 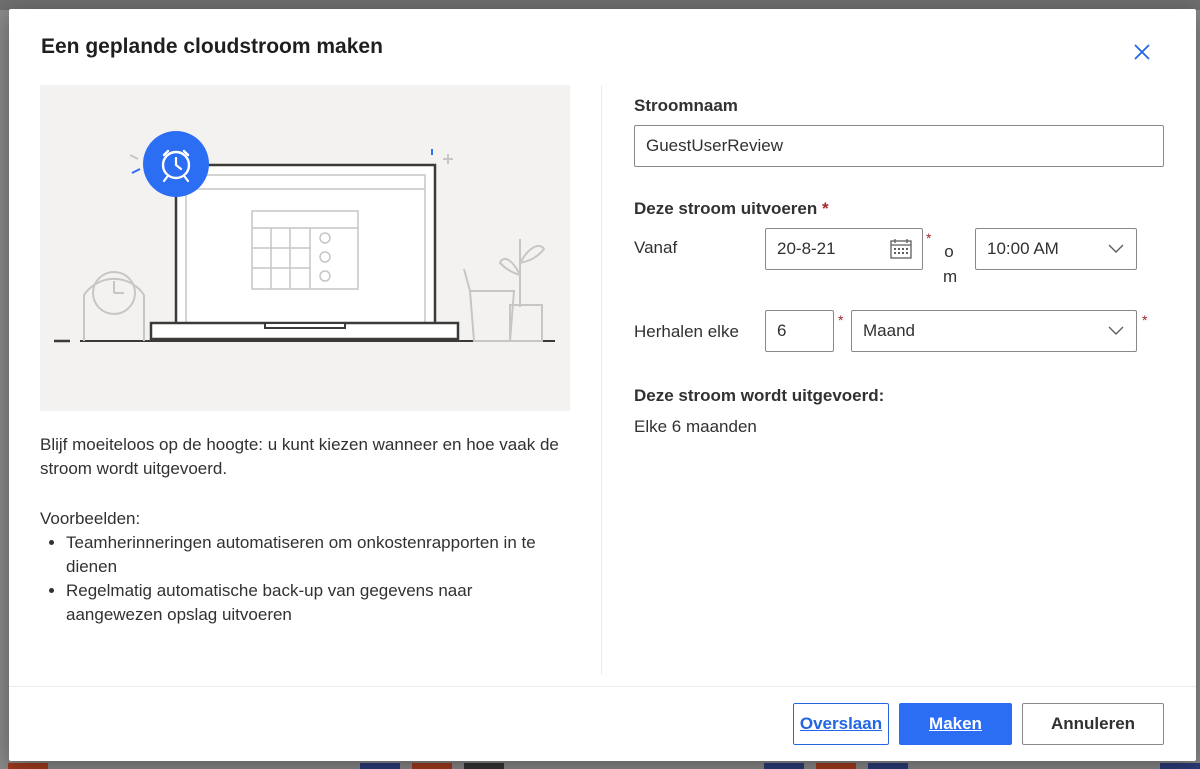 What do you see at coordinates (782, 330) in the screenshot?
I see `repeat-interval-value: 6` at bounding box center [782, 330].